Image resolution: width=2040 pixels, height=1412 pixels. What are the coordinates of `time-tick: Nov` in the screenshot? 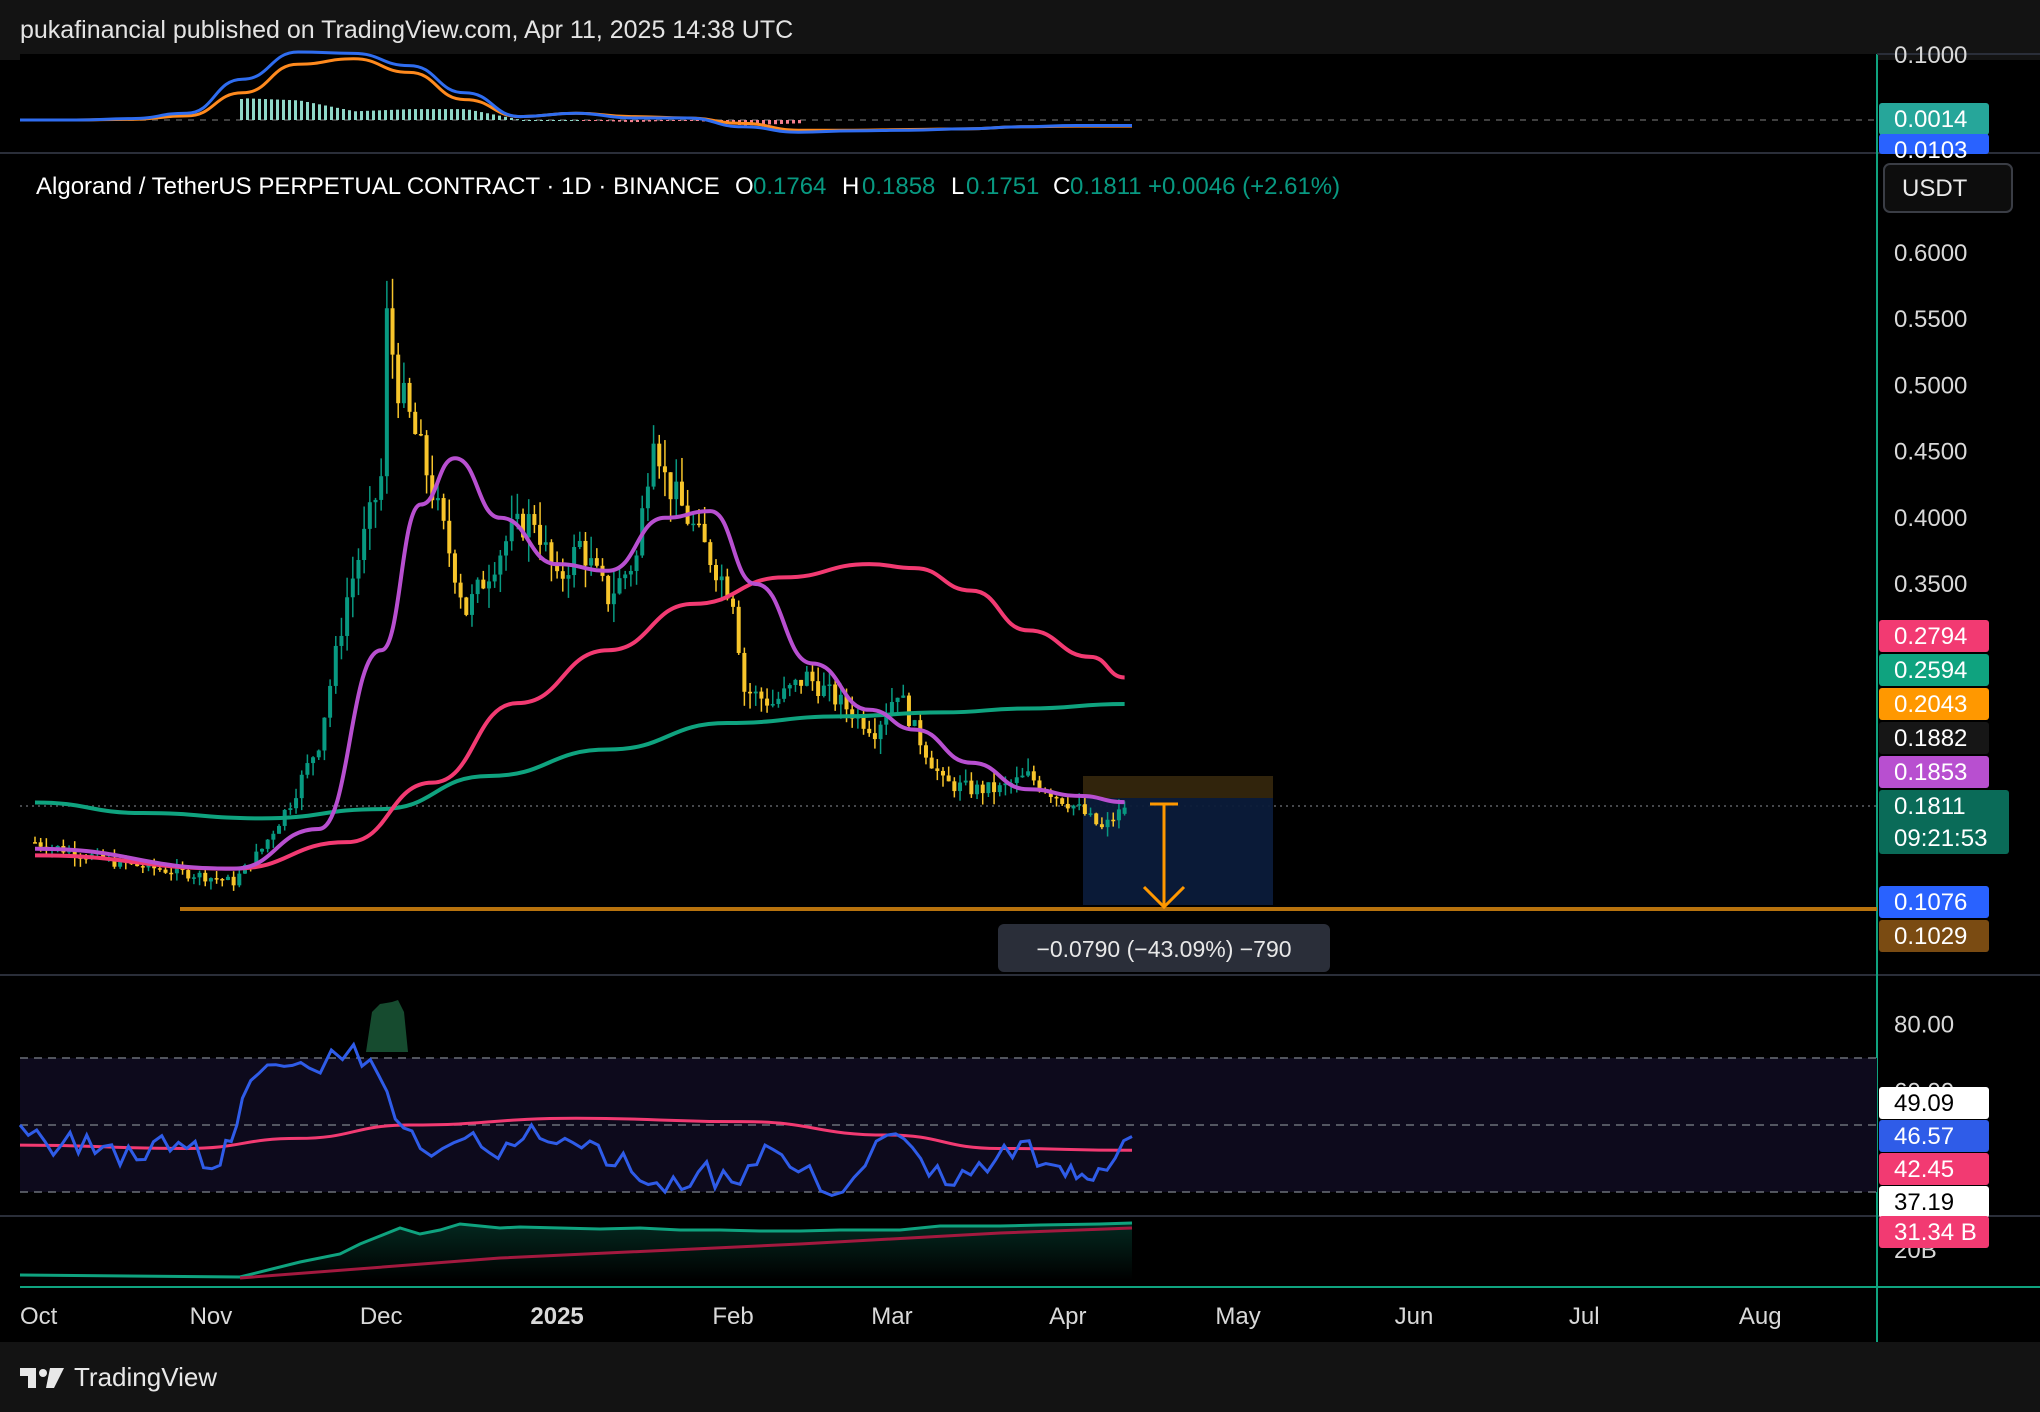 It's located at (211, 1316).